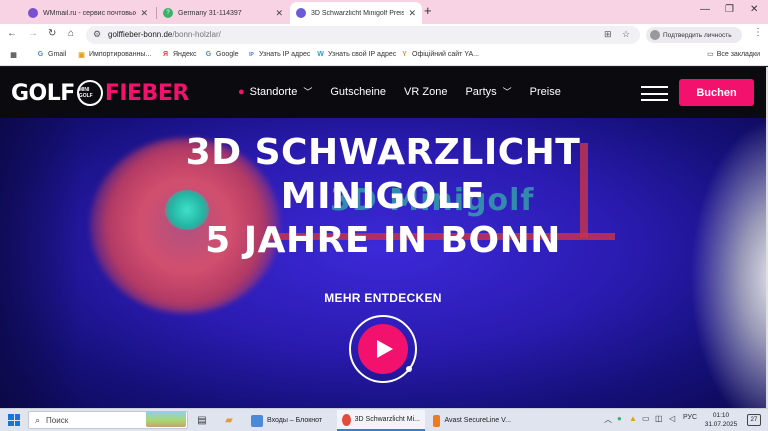  I want to click on nav-label: VR Zone, so click(426, 91).